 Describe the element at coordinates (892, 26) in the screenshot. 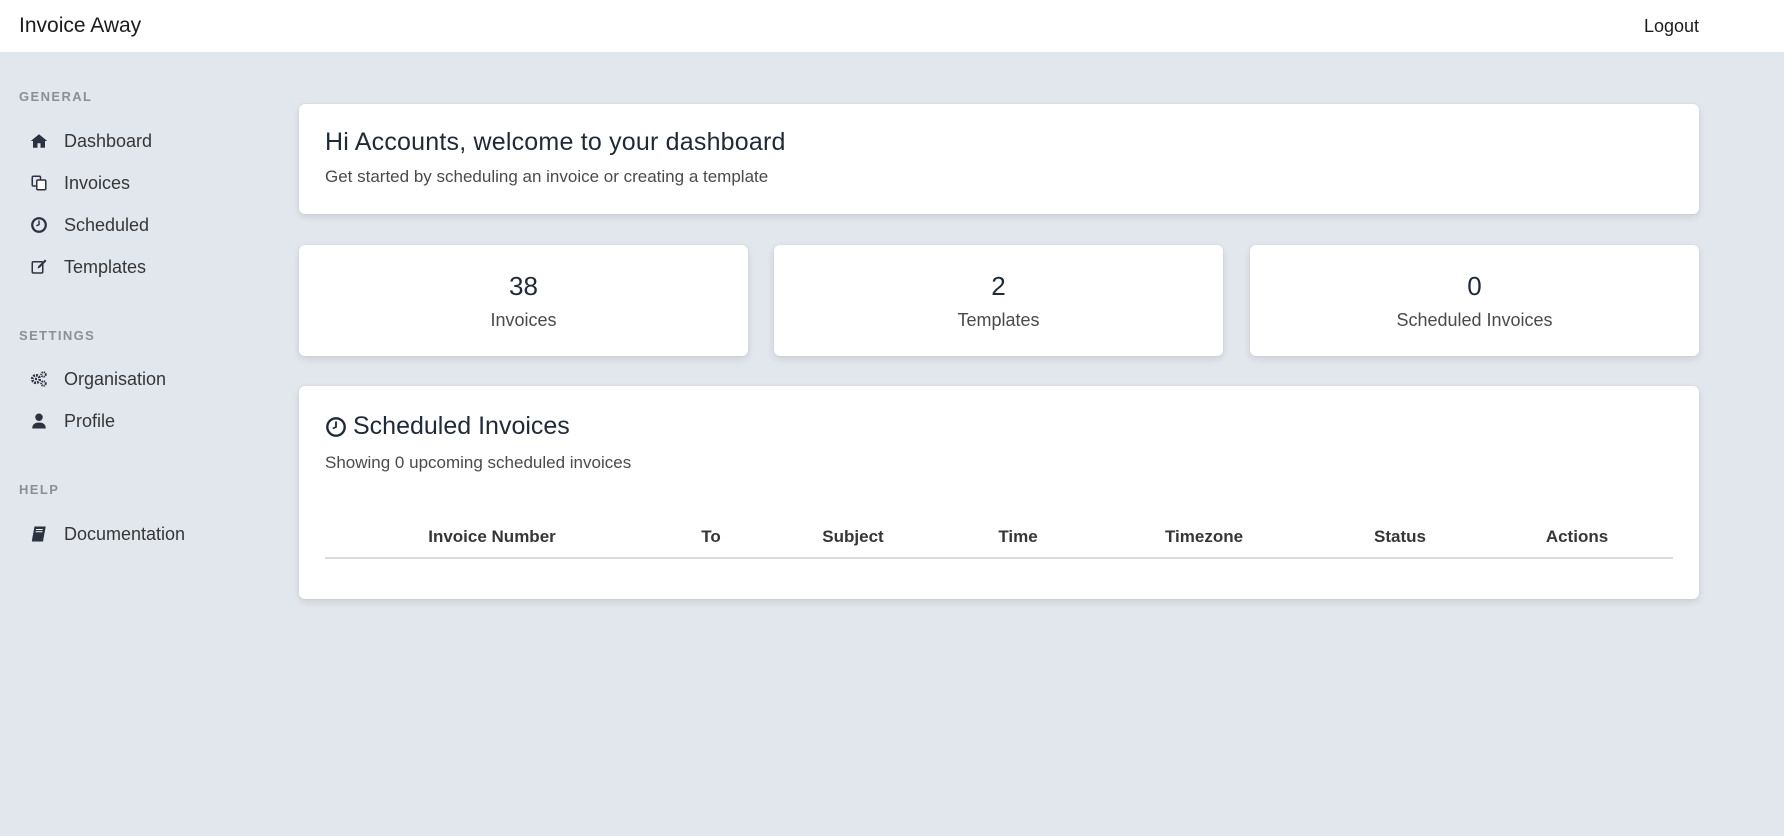

I see `top-navbar: Invoice Away Logout` at that location.